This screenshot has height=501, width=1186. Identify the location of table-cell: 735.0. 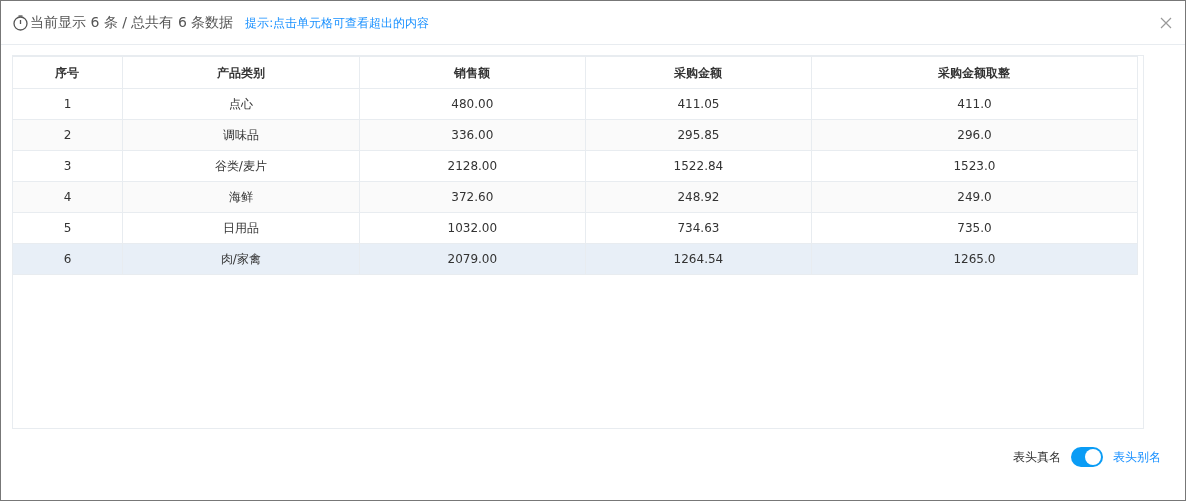
(974, 228).